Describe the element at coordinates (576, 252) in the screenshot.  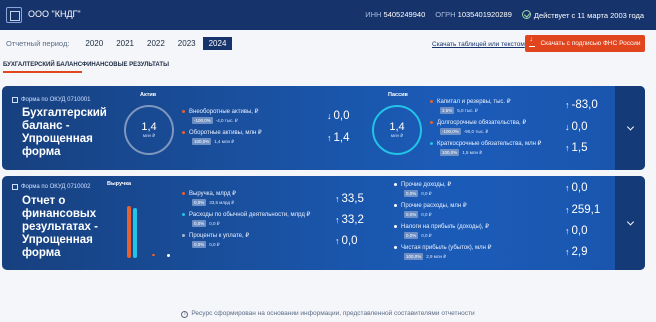
I see `result-row-net-profit-value: ↑ 2,9` at that location.